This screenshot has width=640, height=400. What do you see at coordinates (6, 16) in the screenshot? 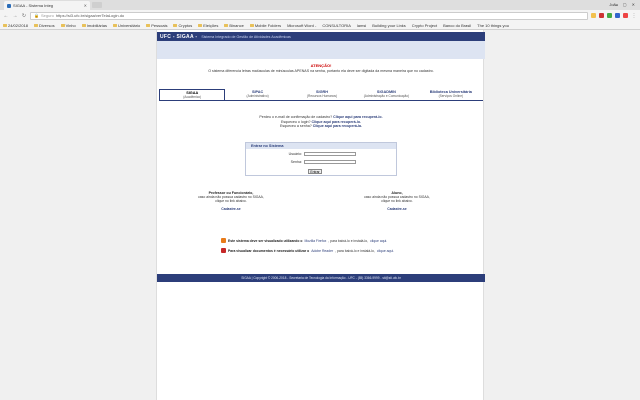
I see `back-icon: ←` at bounding box center [6, 16].